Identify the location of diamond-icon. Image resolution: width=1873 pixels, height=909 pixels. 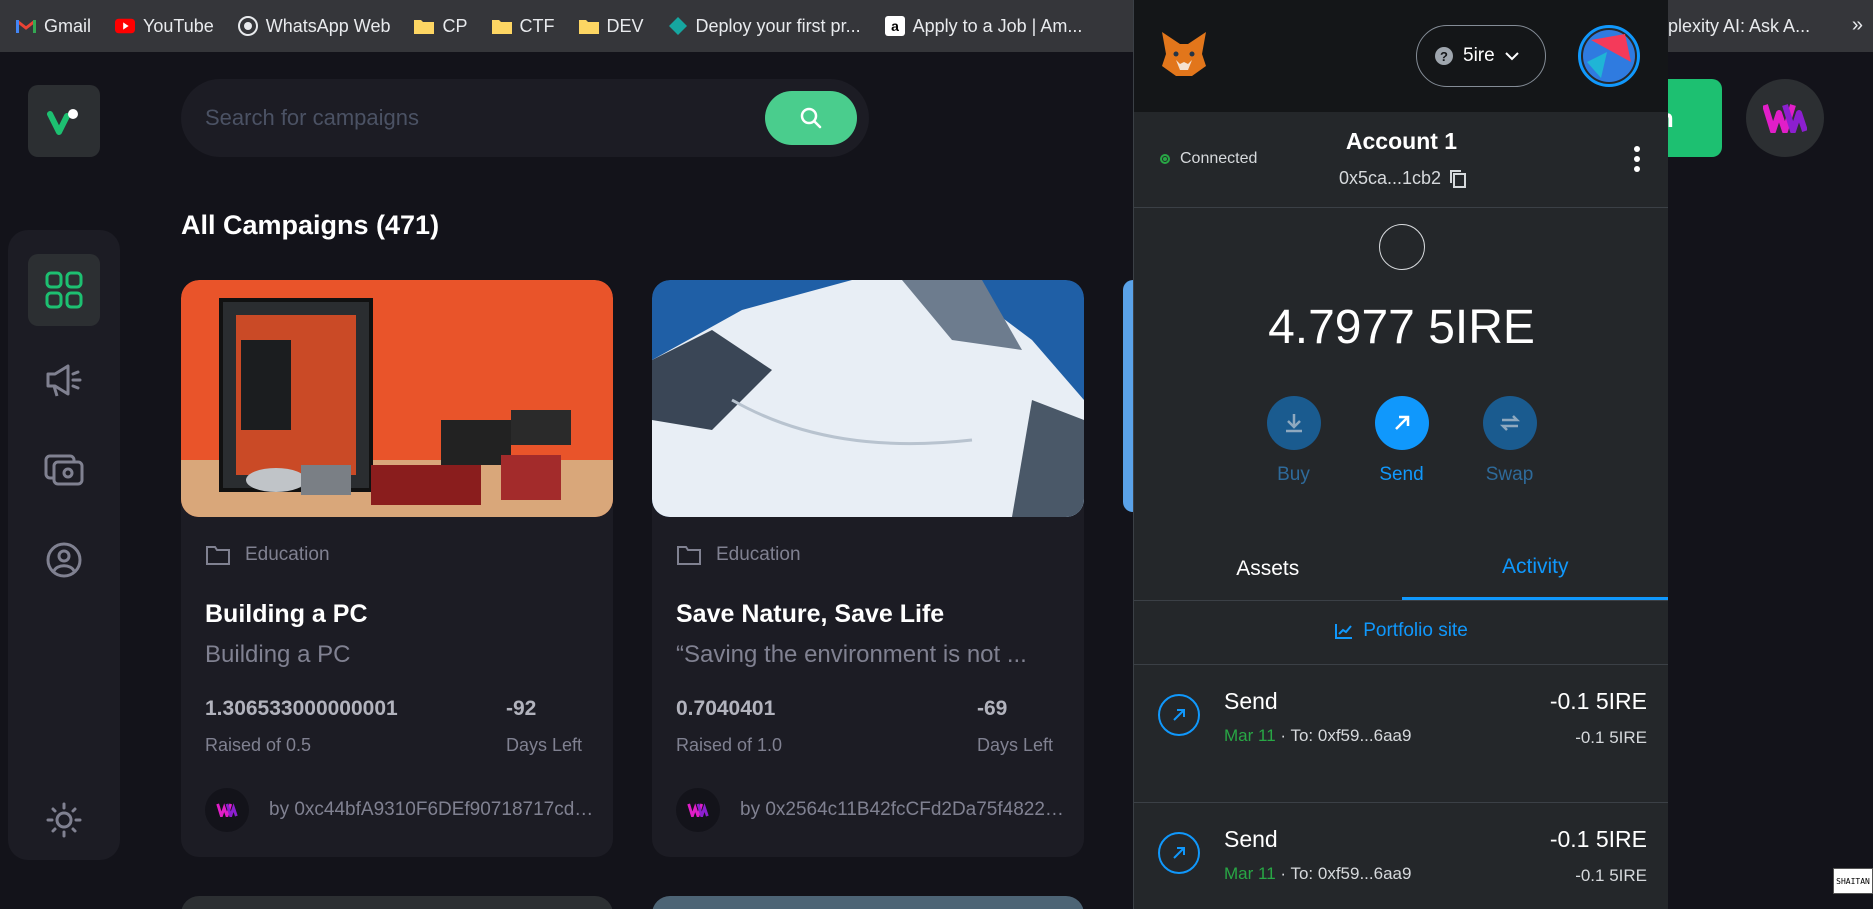
(678, 26).